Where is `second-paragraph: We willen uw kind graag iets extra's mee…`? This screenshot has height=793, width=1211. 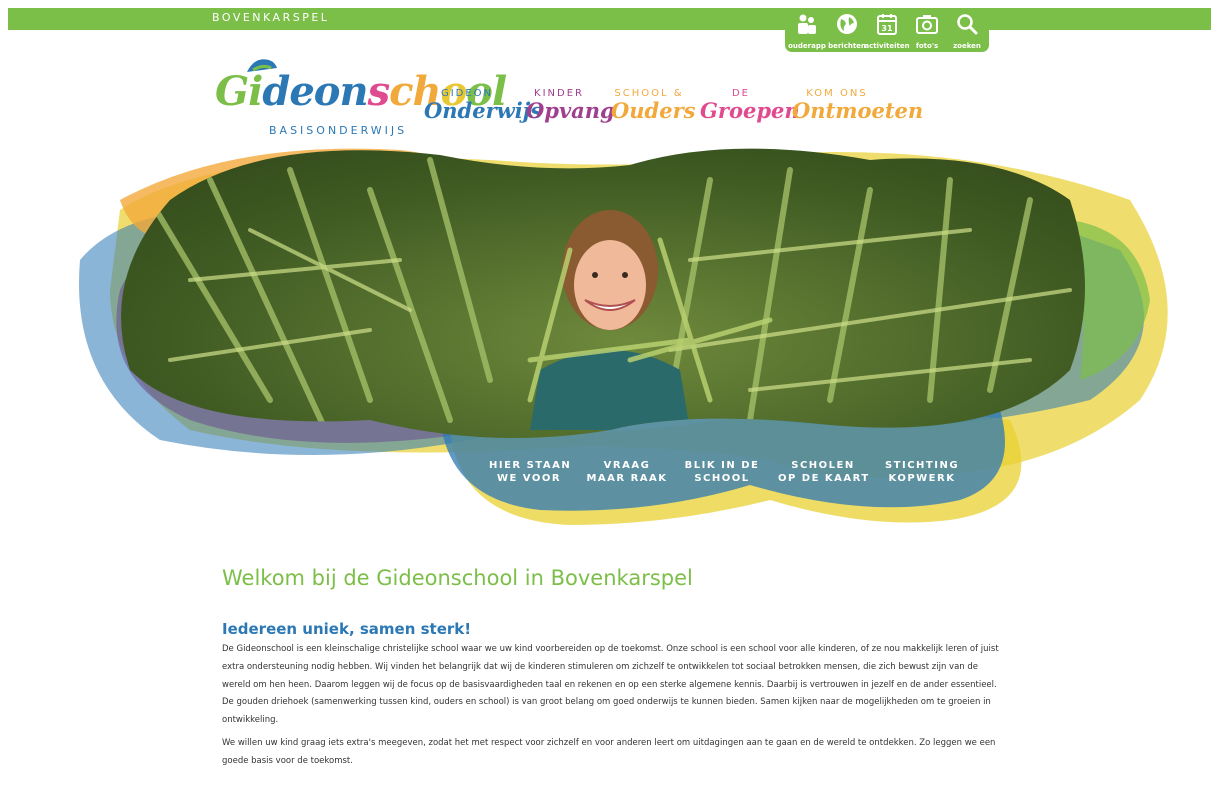
second-paragraph: We willen uw kind graag iets extra's mee… is located at coordinates (609, 751).